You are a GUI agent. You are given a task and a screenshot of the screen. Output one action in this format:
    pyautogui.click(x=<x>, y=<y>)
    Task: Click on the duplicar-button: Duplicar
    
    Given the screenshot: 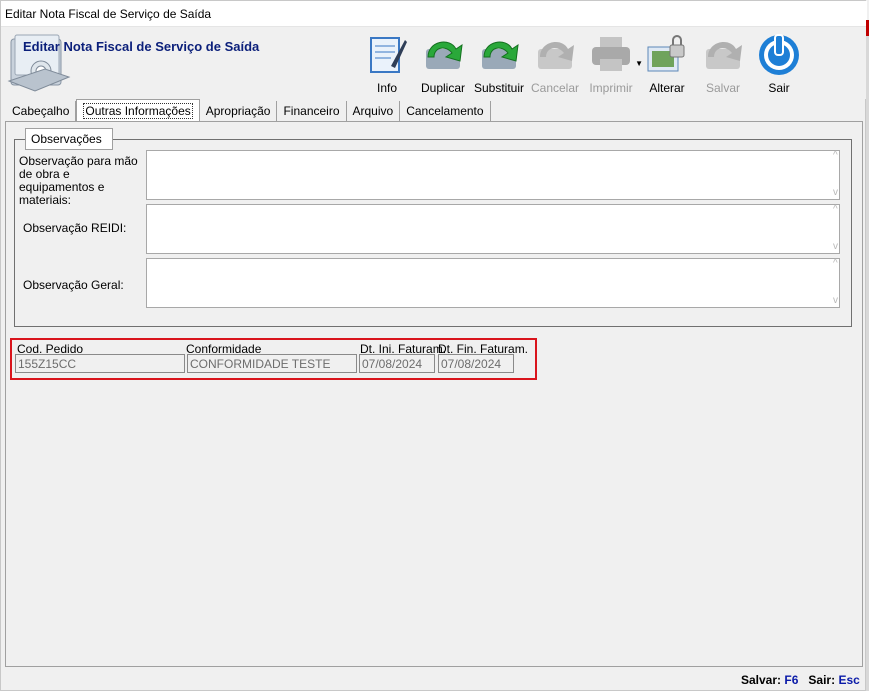 What is the action you would take?
    pyautogui.click(x=443, y=64)
    